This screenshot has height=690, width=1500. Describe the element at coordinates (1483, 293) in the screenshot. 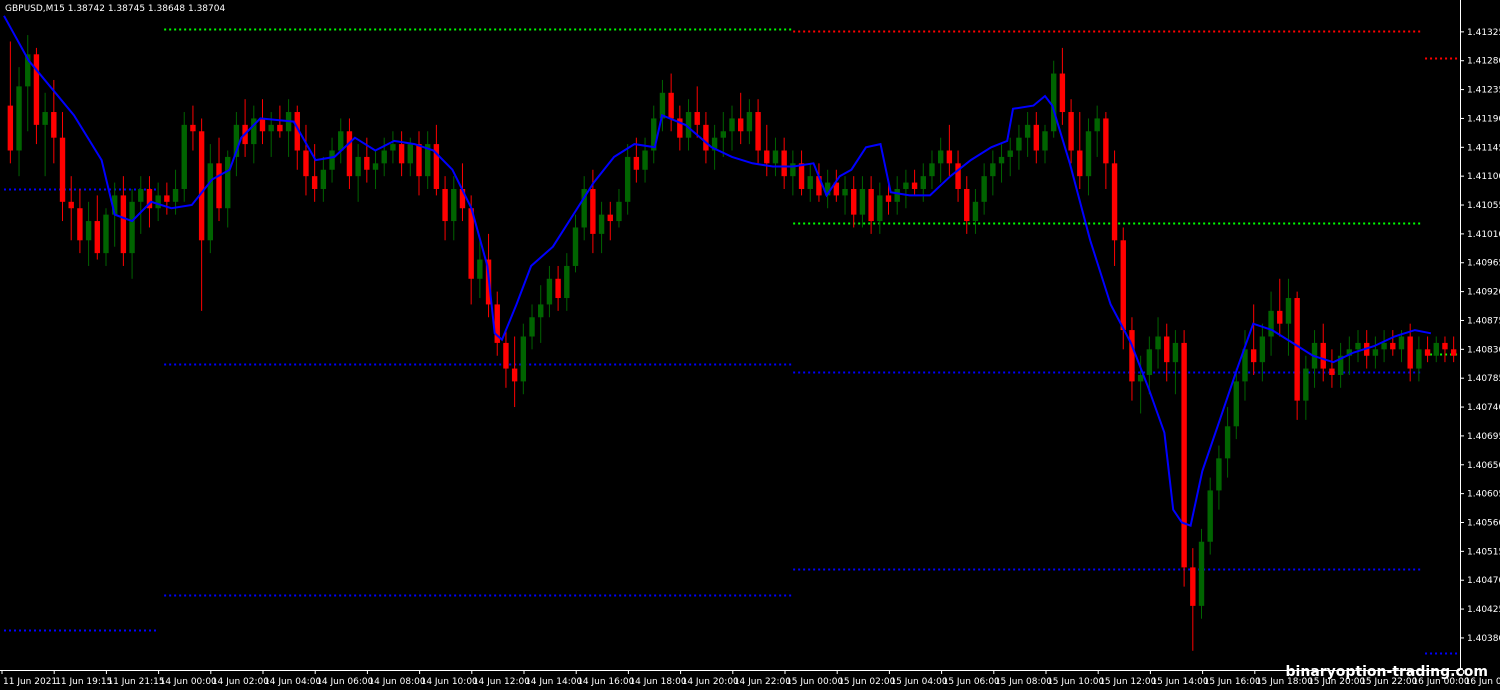

I see `y-tick-label: 1.40920` at that location.